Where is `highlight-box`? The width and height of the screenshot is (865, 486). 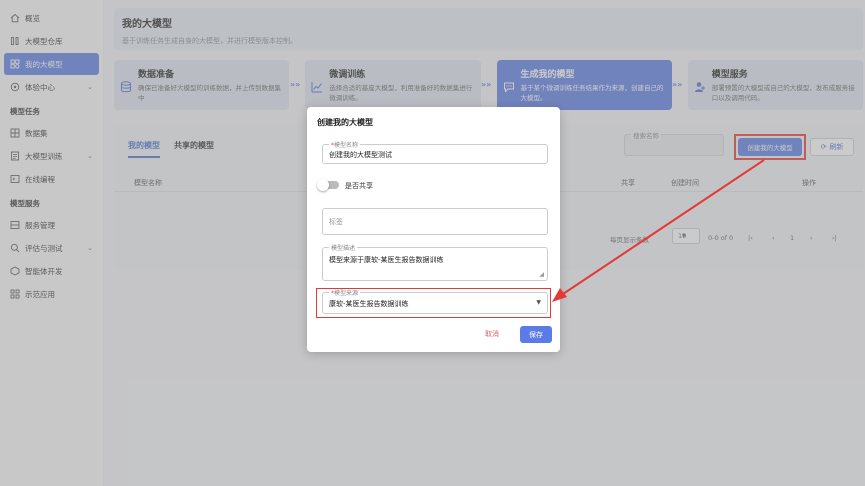
highlight-box is located at coordinates (433, 303).